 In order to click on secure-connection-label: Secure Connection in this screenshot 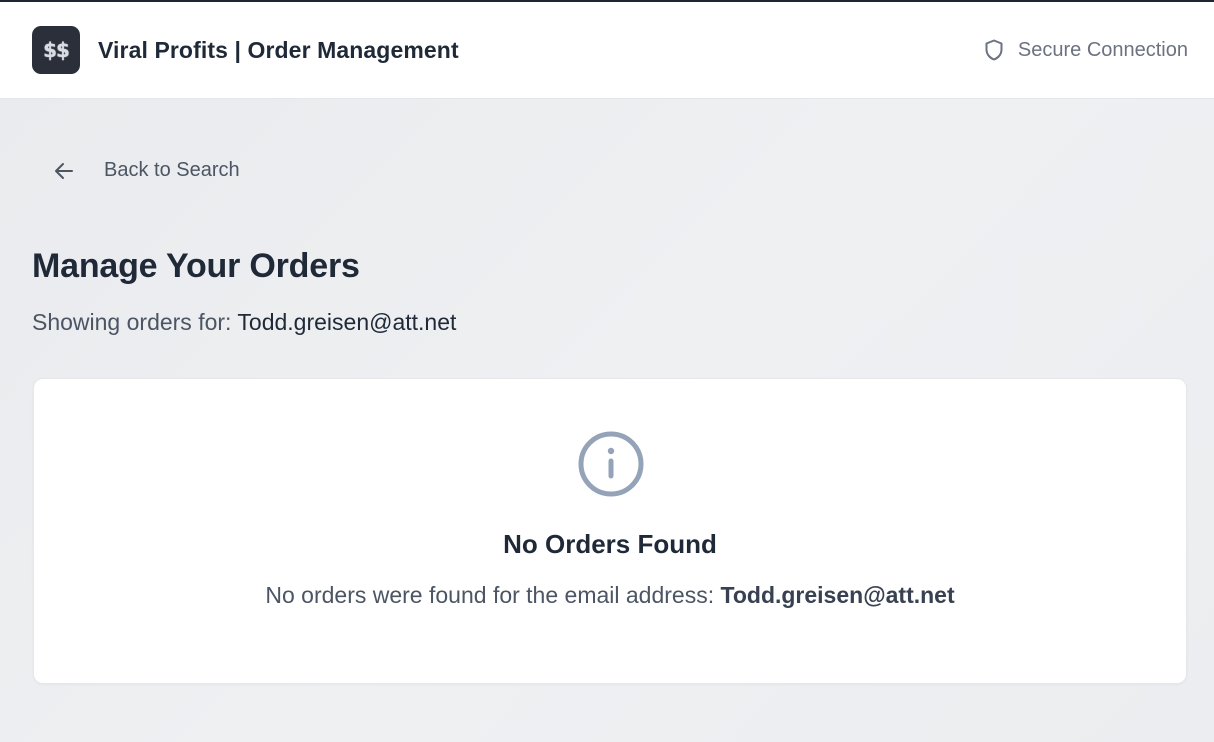, I will do `click(1102, 49)`.